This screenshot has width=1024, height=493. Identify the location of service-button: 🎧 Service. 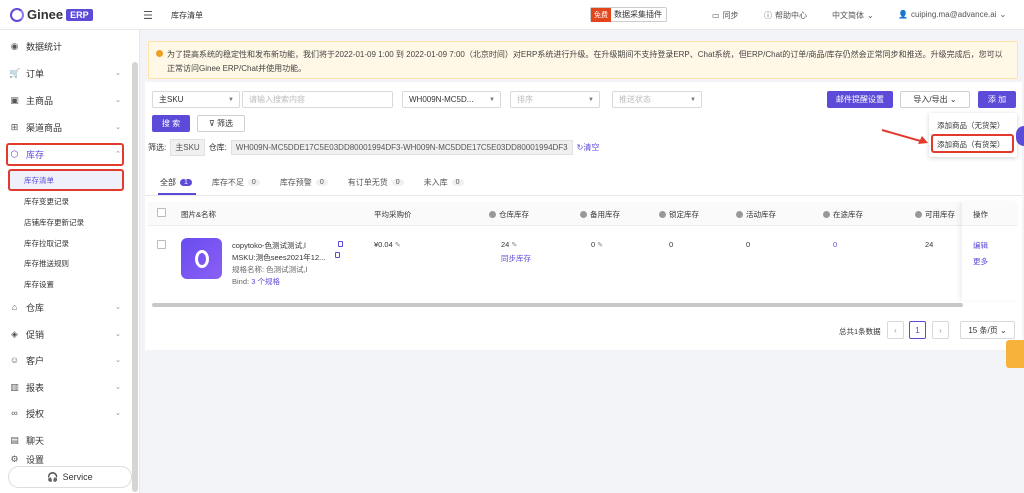
(70, 477).